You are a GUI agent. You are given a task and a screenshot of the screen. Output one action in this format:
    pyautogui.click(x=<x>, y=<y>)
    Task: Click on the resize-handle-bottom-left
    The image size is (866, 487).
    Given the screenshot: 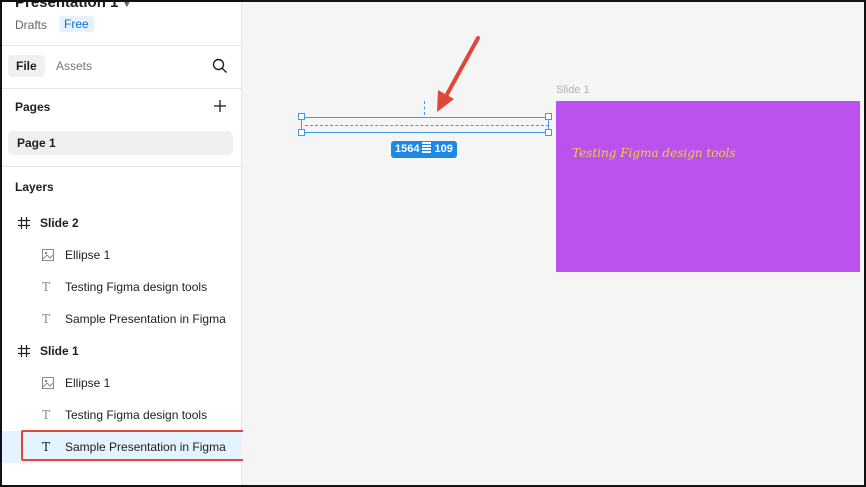 What is the action you would take?
    pyautogui.click(x=301, y=132)
    